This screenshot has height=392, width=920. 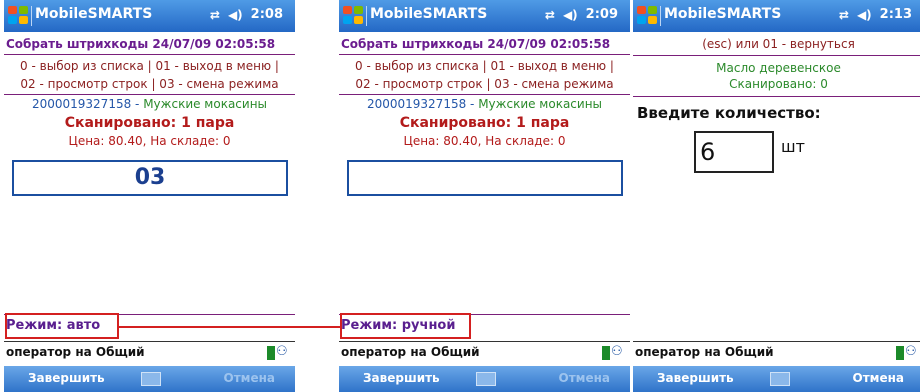 What do you see at coordinates (601, 14) in the screenshot?
I see `clock: 2:09` at bounding box center [601, 14].